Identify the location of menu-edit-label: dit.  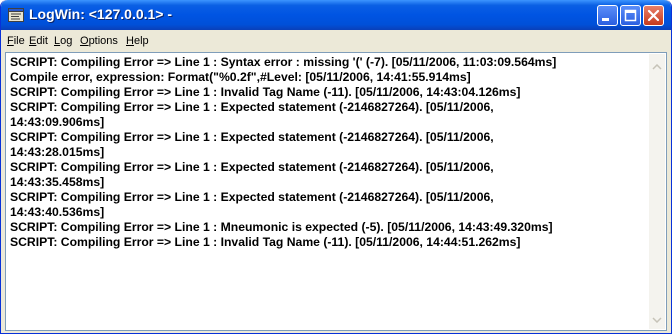
(42, 41).